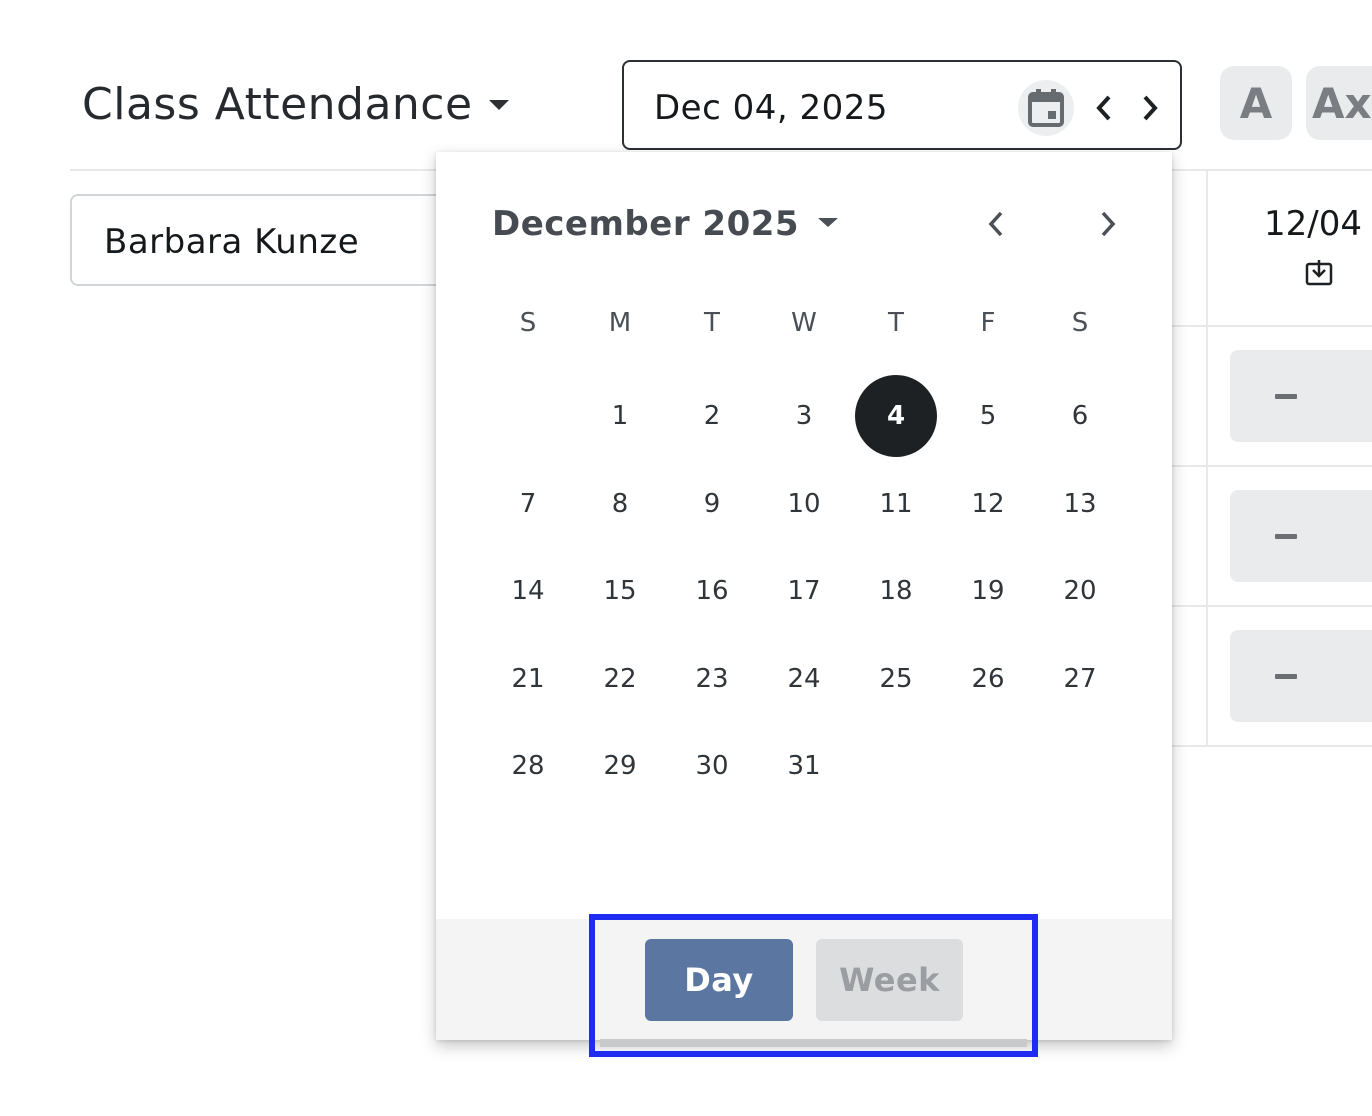 This screenshot has height=1116, width=1372. I want to click on calendar-day: 1, so click(620, 416).